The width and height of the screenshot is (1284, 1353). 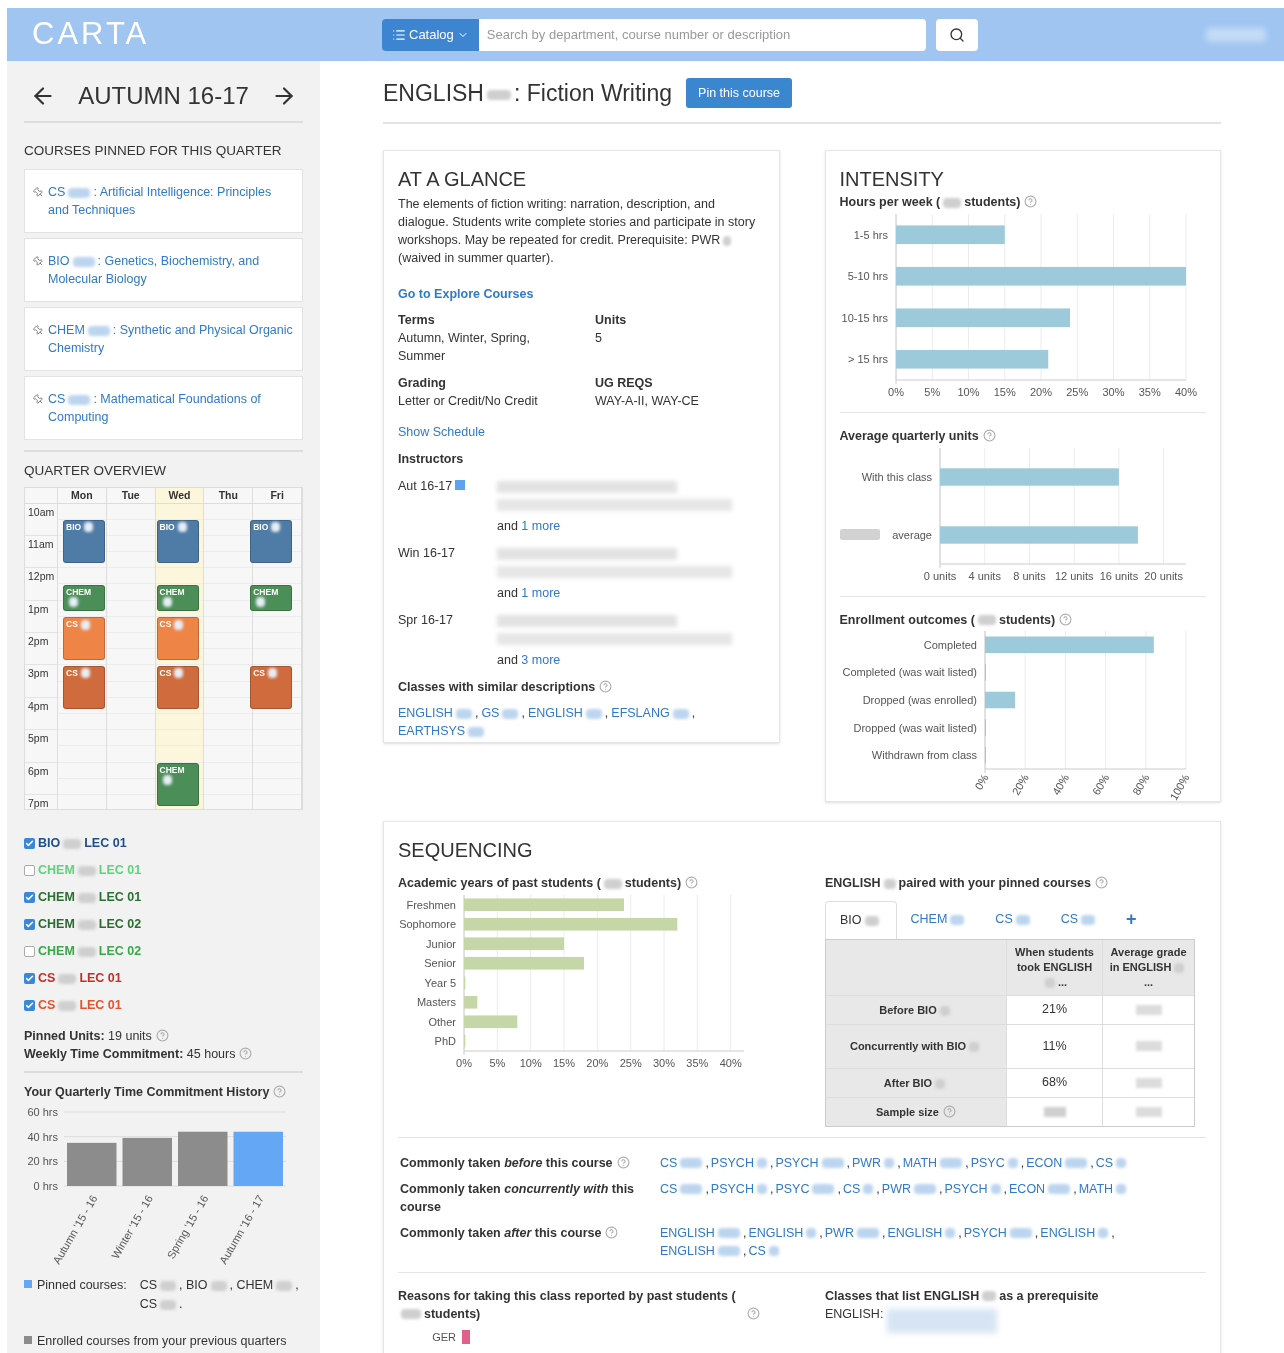 What do you see at coordinates (162, 1341) in the screenshot?
I see `legend-label: Enrolled courses from your previous quarters` at bounding box center [162, 1341].